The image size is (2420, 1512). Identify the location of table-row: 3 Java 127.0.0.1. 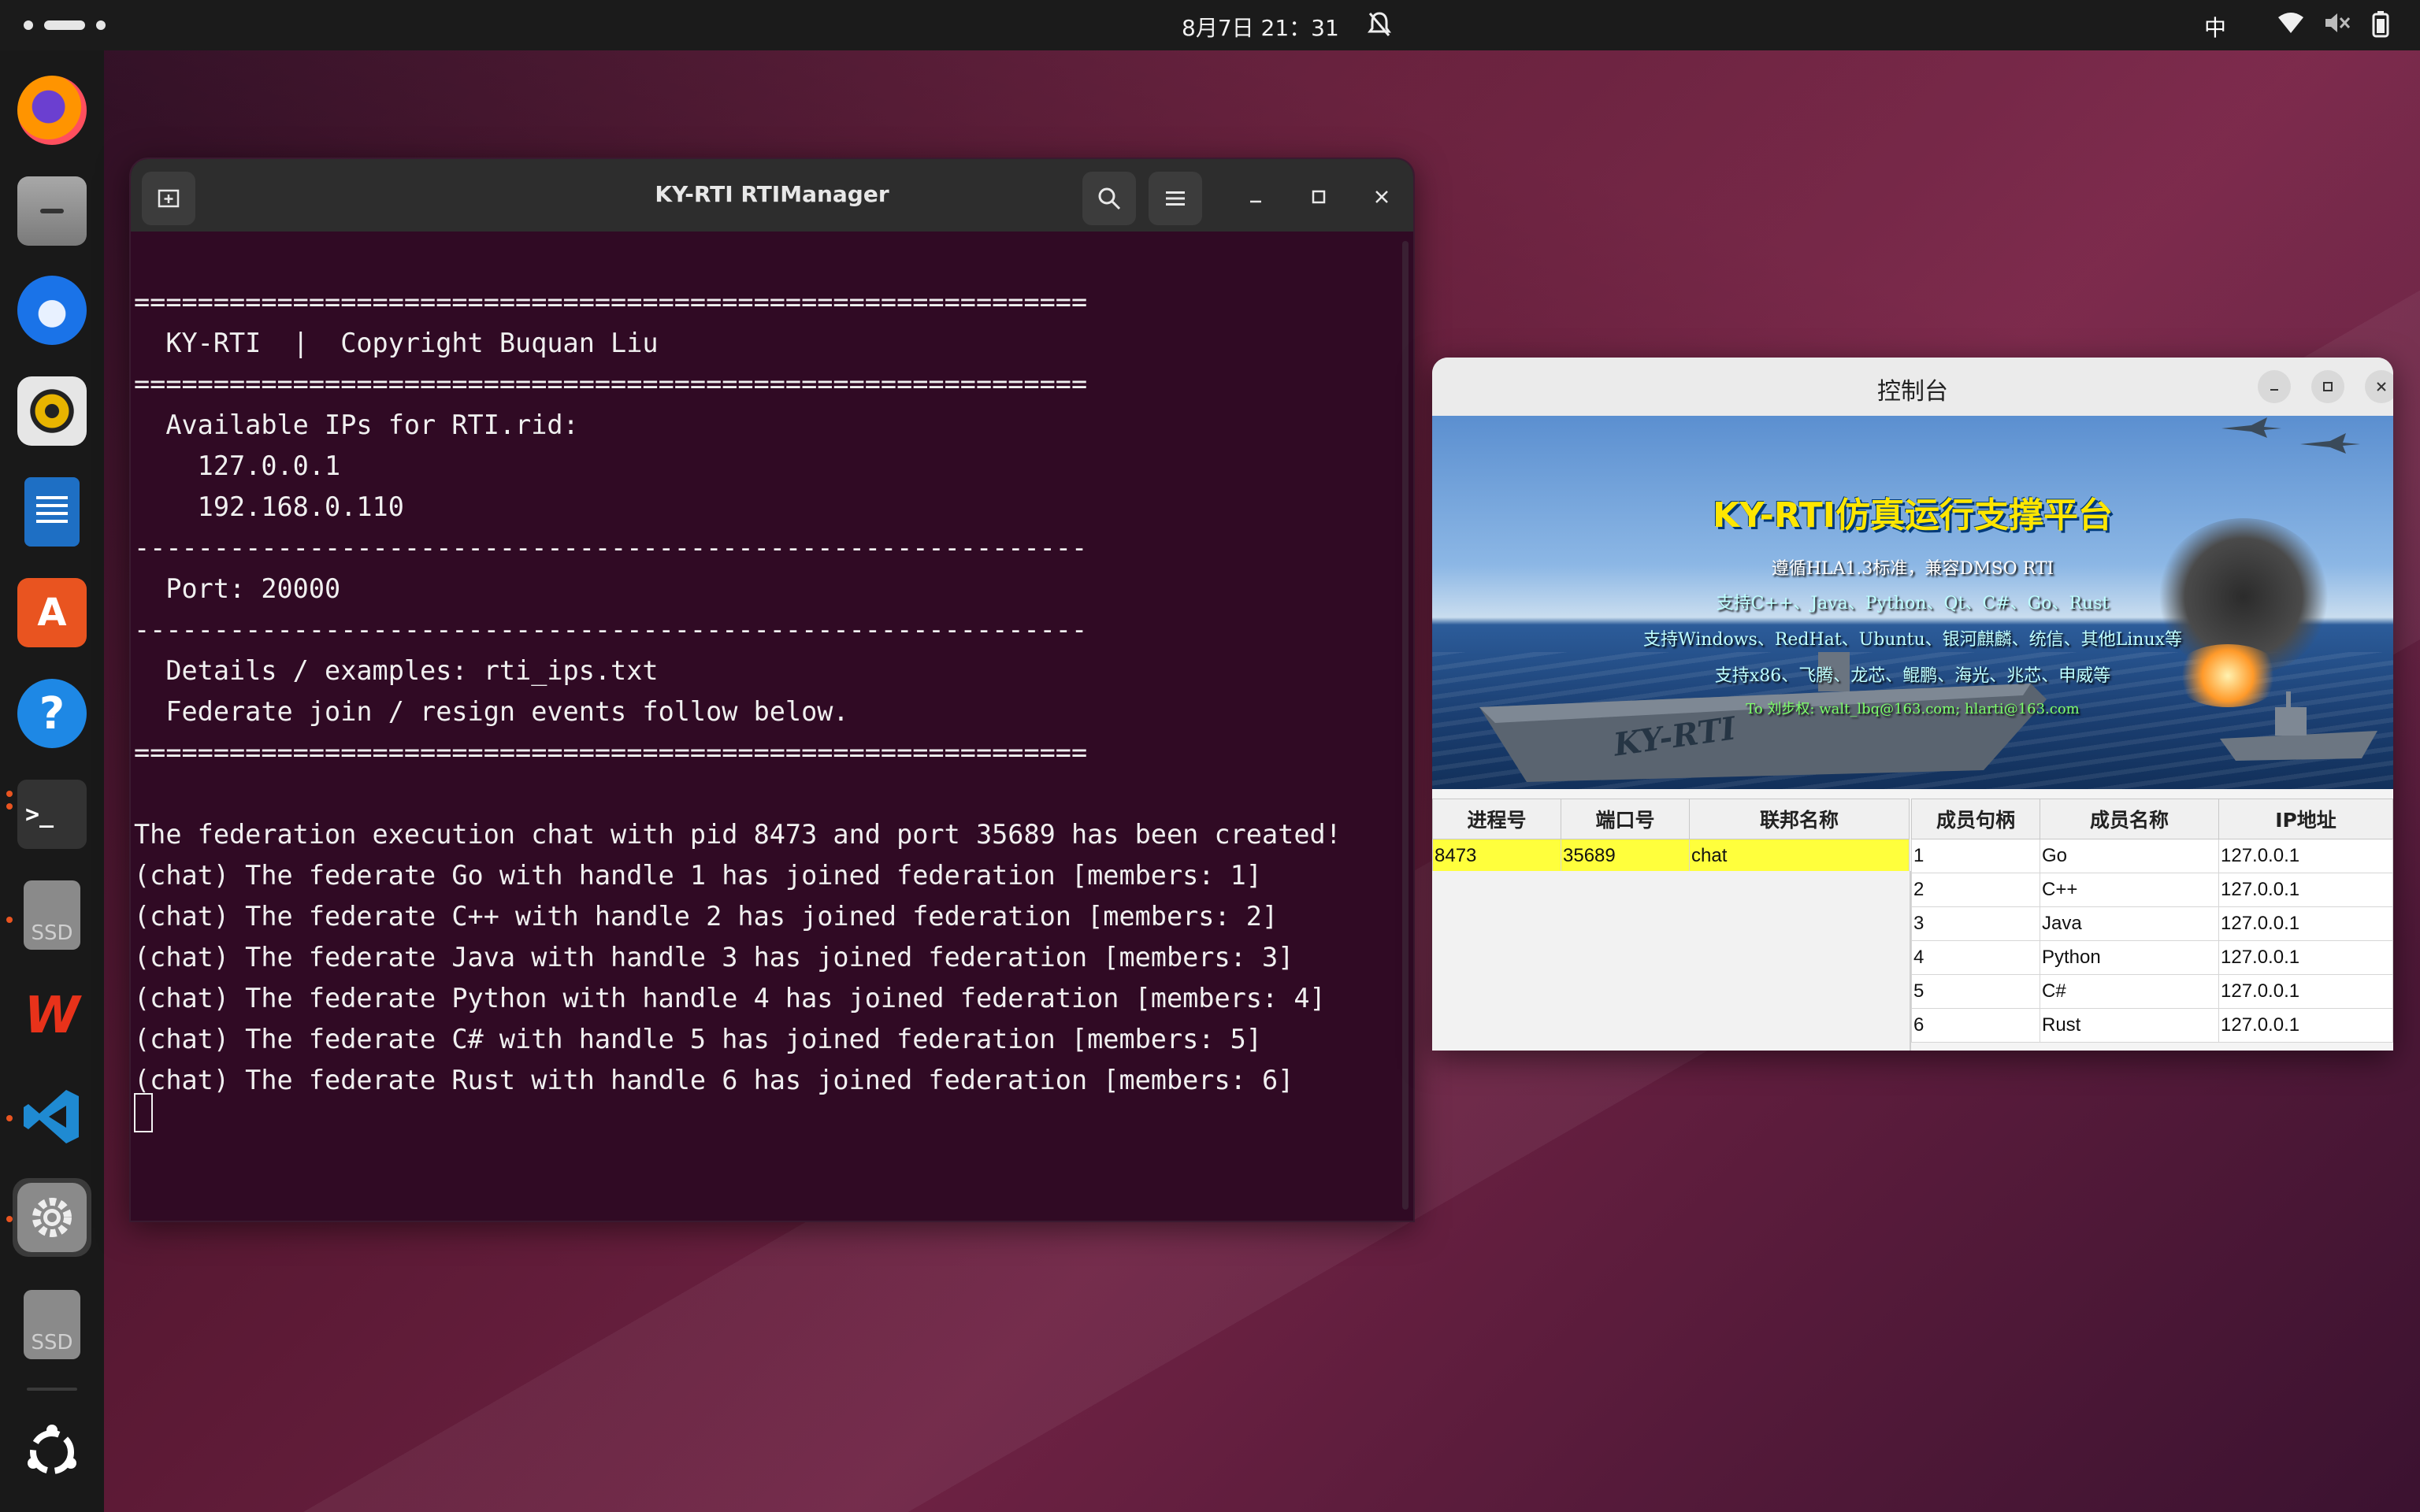
(2152, 923).